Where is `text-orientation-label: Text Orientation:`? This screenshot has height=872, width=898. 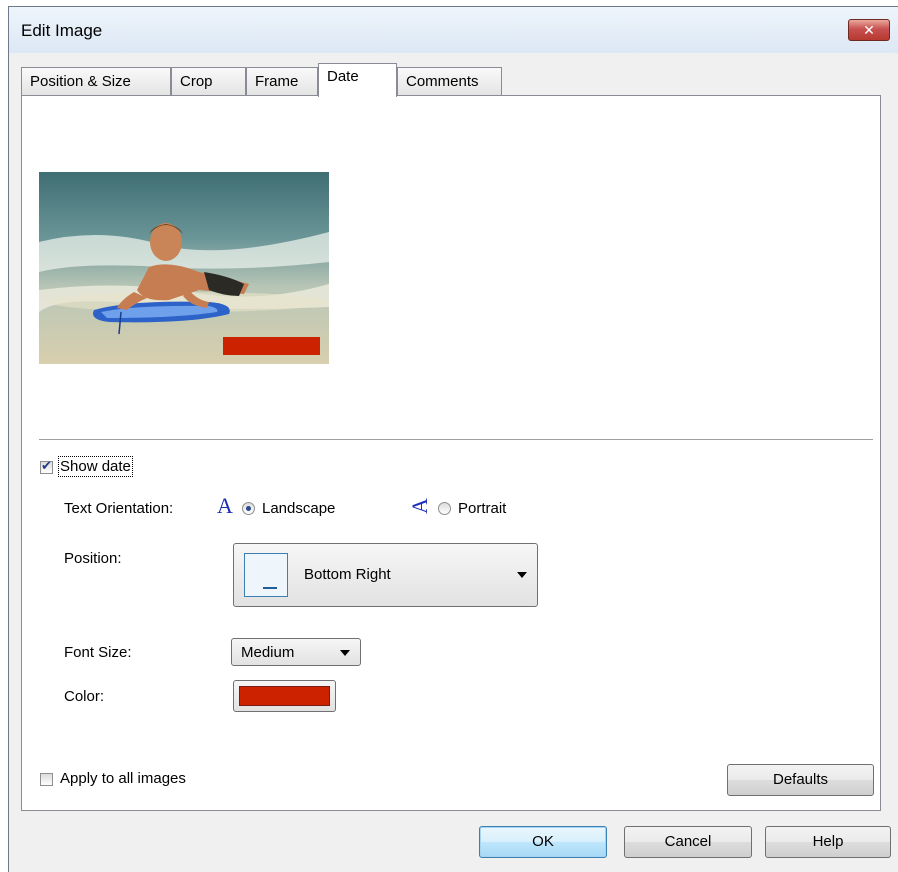 text-orientation-label: Text Orientation: is located at coordinates (119, 508).